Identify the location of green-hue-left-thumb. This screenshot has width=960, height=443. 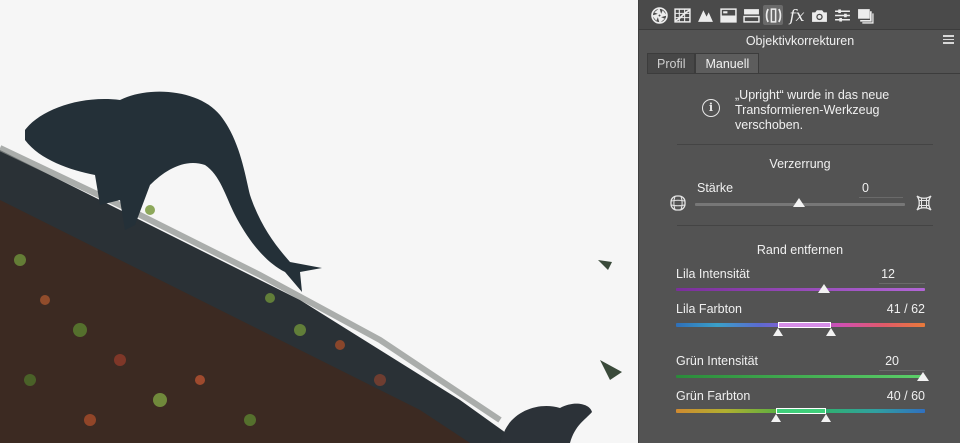
(776, 418).